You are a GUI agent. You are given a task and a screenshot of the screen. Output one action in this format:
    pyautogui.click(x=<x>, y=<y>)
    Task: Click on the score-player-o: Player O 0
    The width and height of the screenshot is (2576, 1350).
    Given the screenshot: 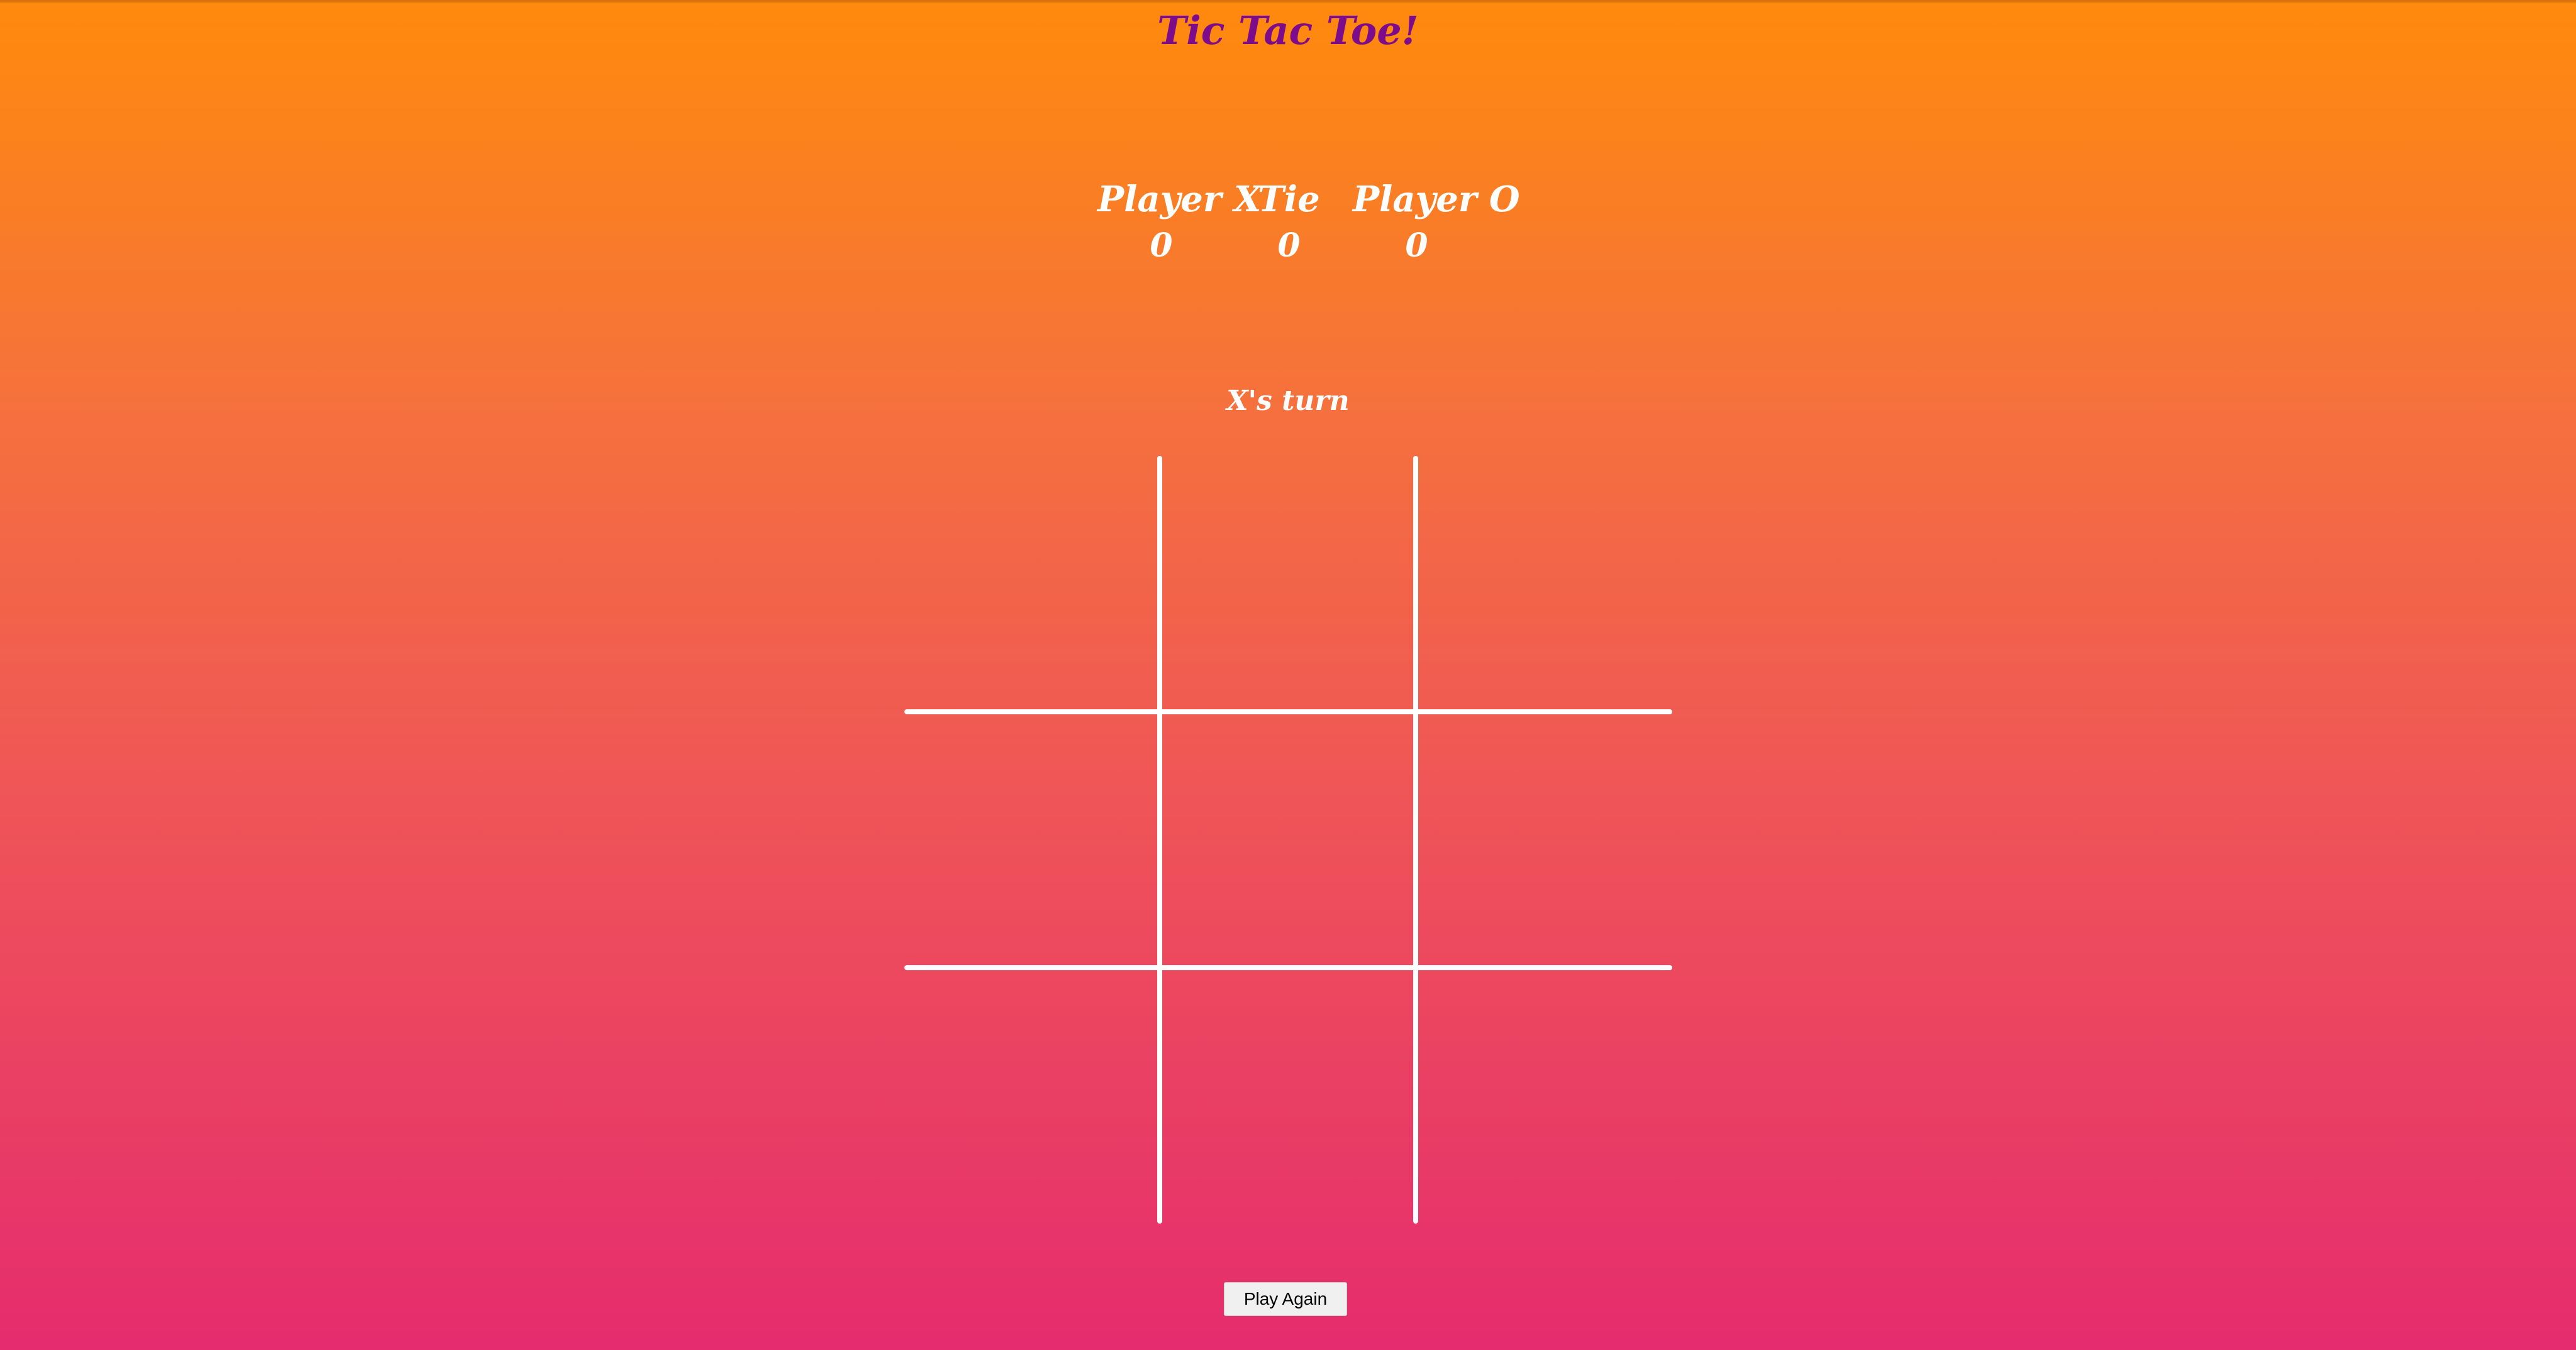 What is the action you would take?
    pyautogui.click(x=1436, y=223)
    